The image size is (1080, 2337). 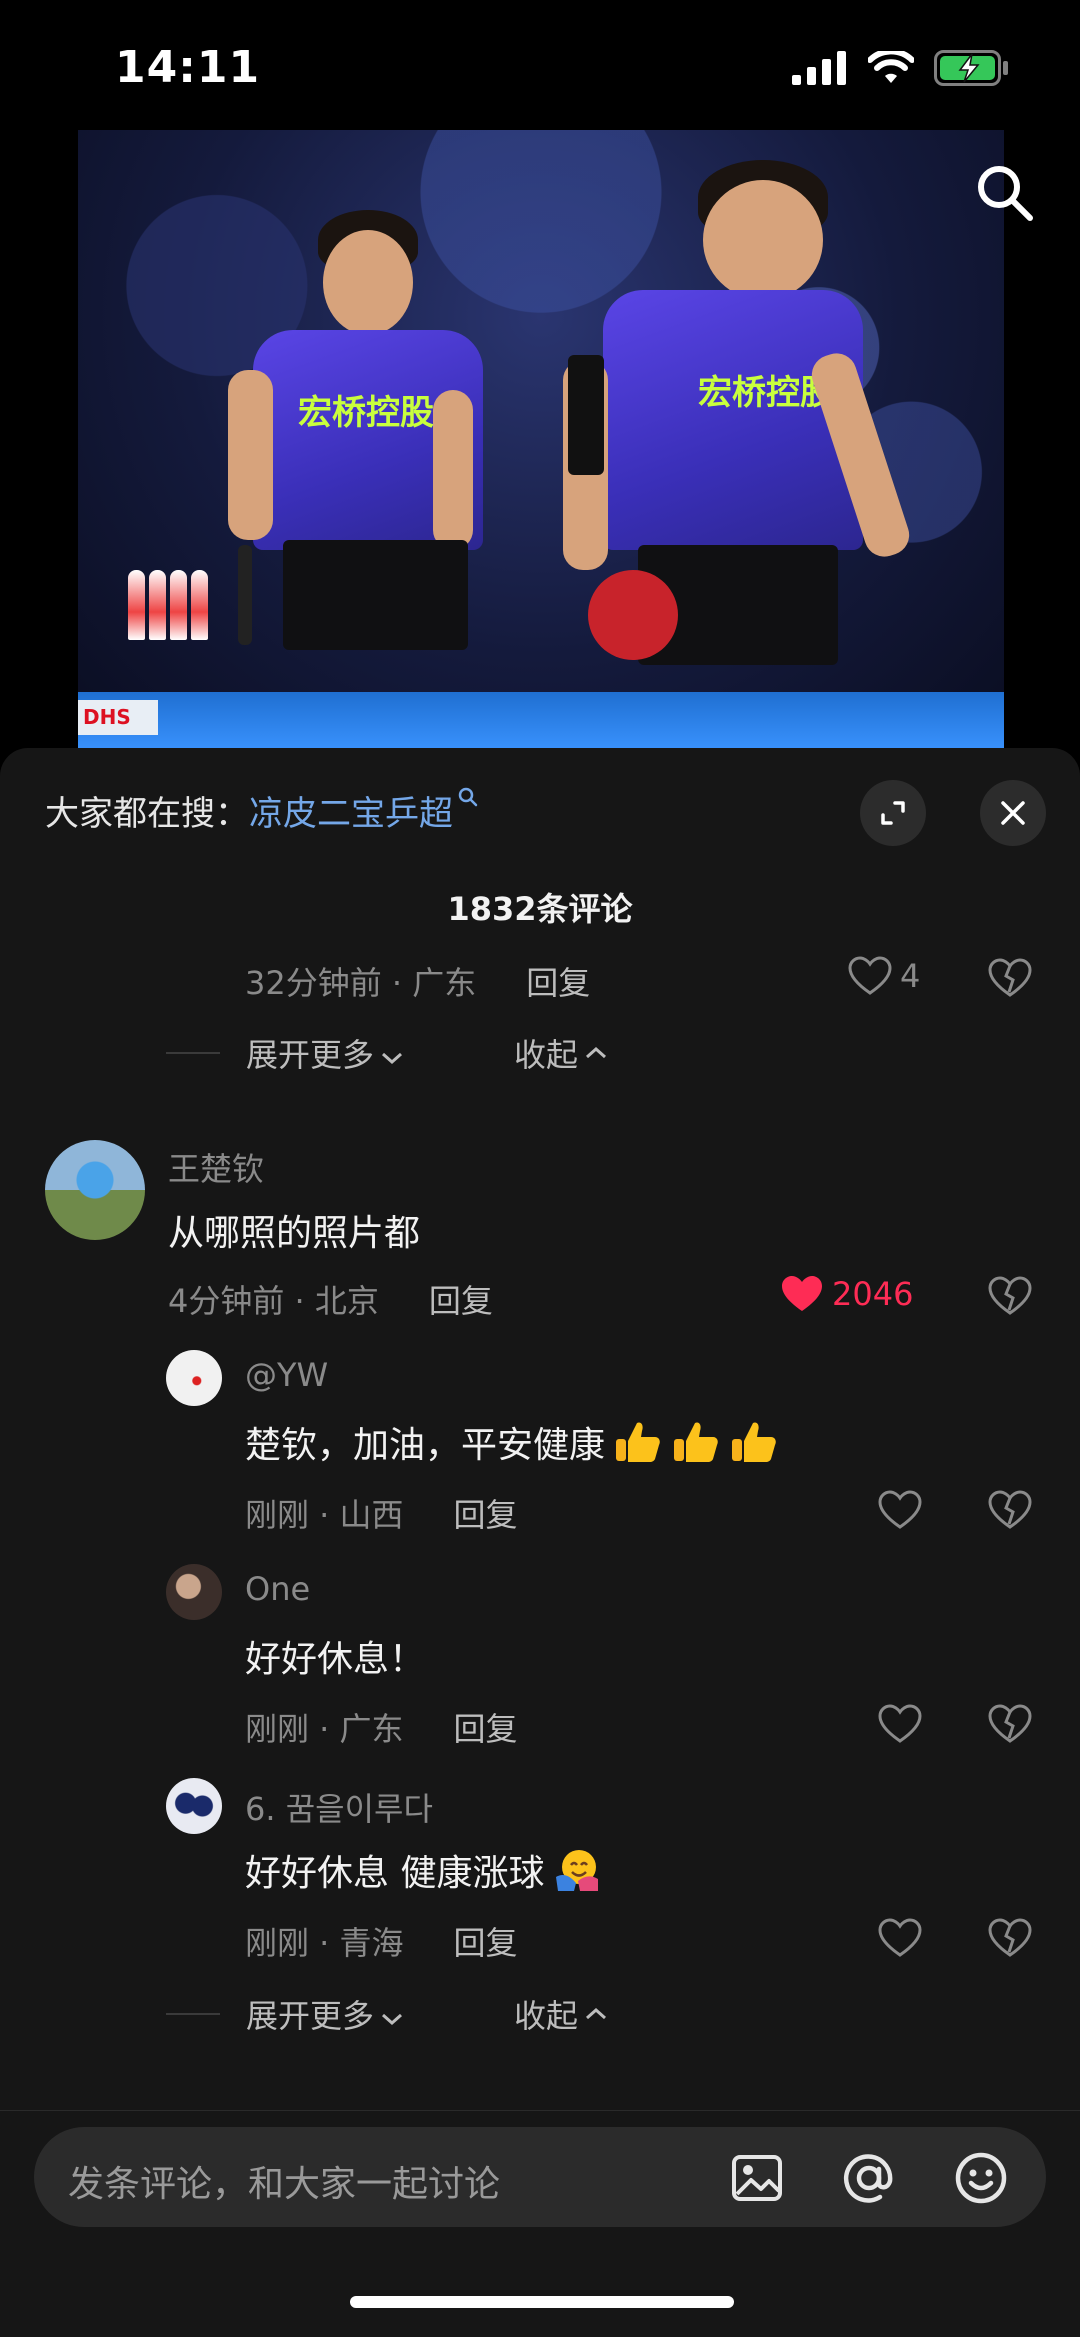 What do you see at coordinates (95, 1190) in the screenshot?
I see `main-comment-avatar` at bounding box center [95, 1190].